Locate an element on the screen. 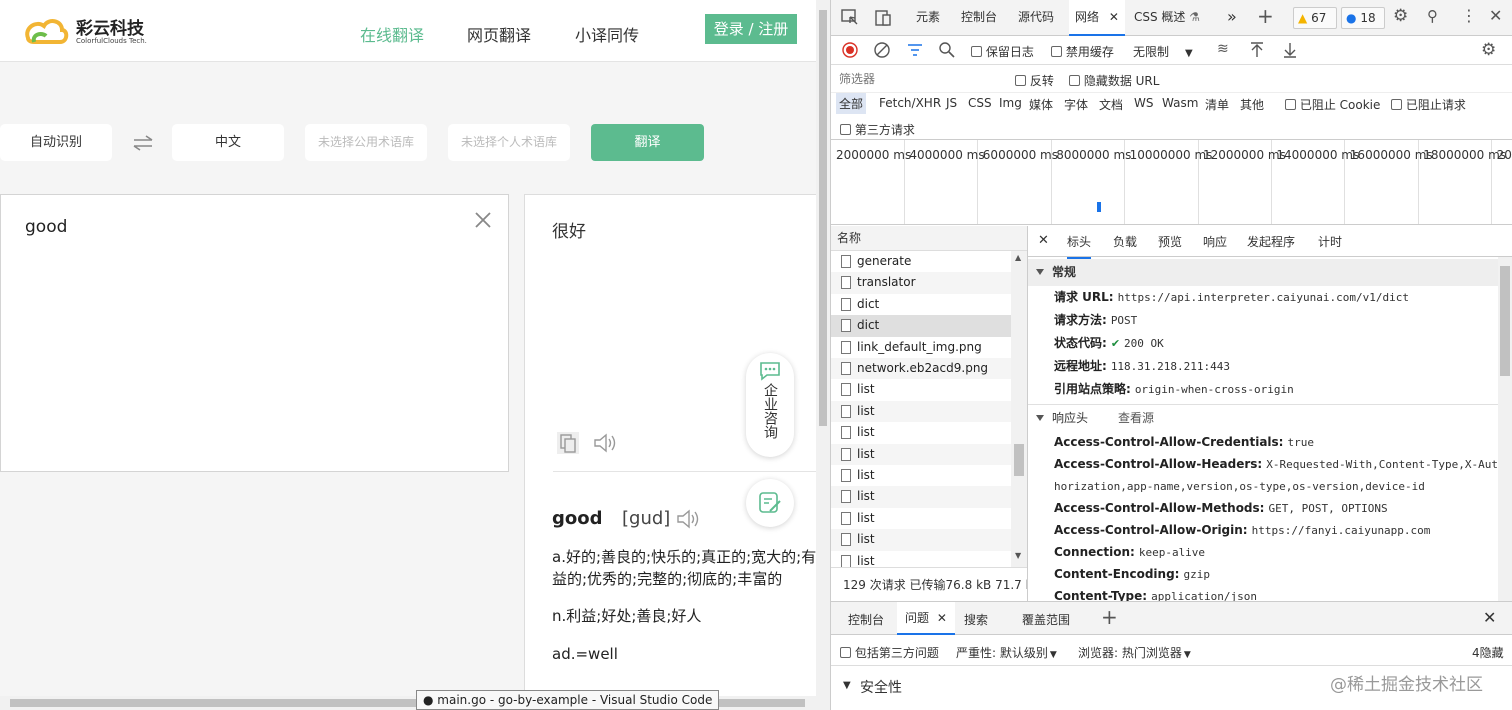 Image resolution: width=1512 pixels, height=710 pixels. close-drawer-icon: ✕ is located at coordinates (1489, 617).